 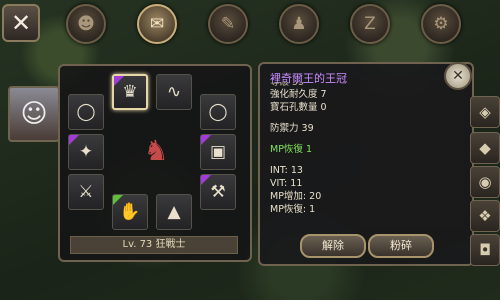 I want to click on slot-shoulder: ✦, so click(x=86, y=152).